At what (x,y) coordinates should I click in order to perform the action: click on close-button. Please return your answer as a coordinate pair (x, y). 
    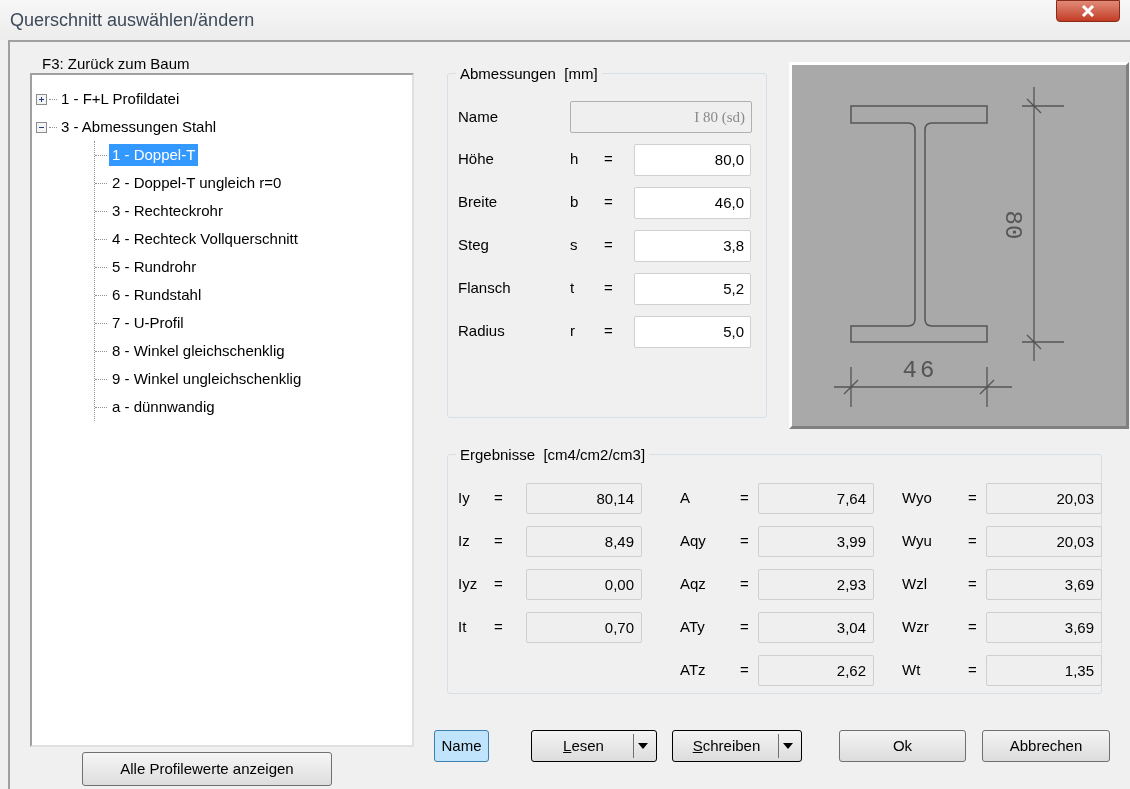
    Looking at the image, I should click on (1088, 11).